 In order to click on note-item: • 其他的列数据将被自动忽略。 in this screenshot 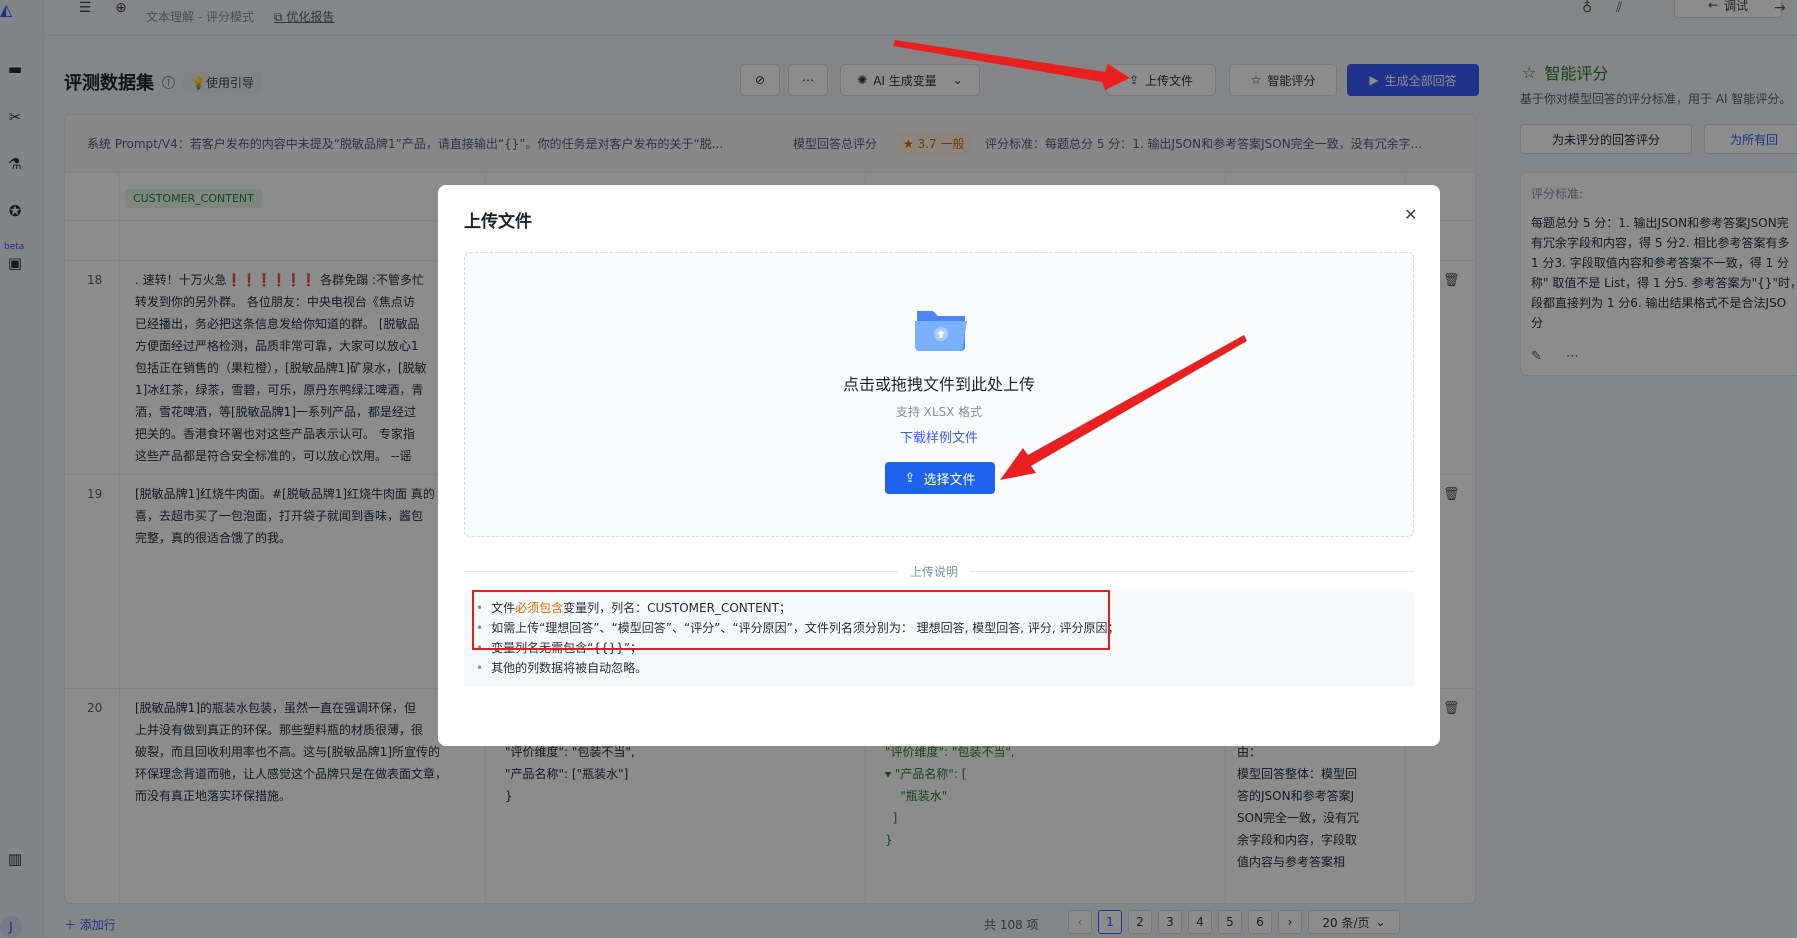, I will do `click(562, 668)`.